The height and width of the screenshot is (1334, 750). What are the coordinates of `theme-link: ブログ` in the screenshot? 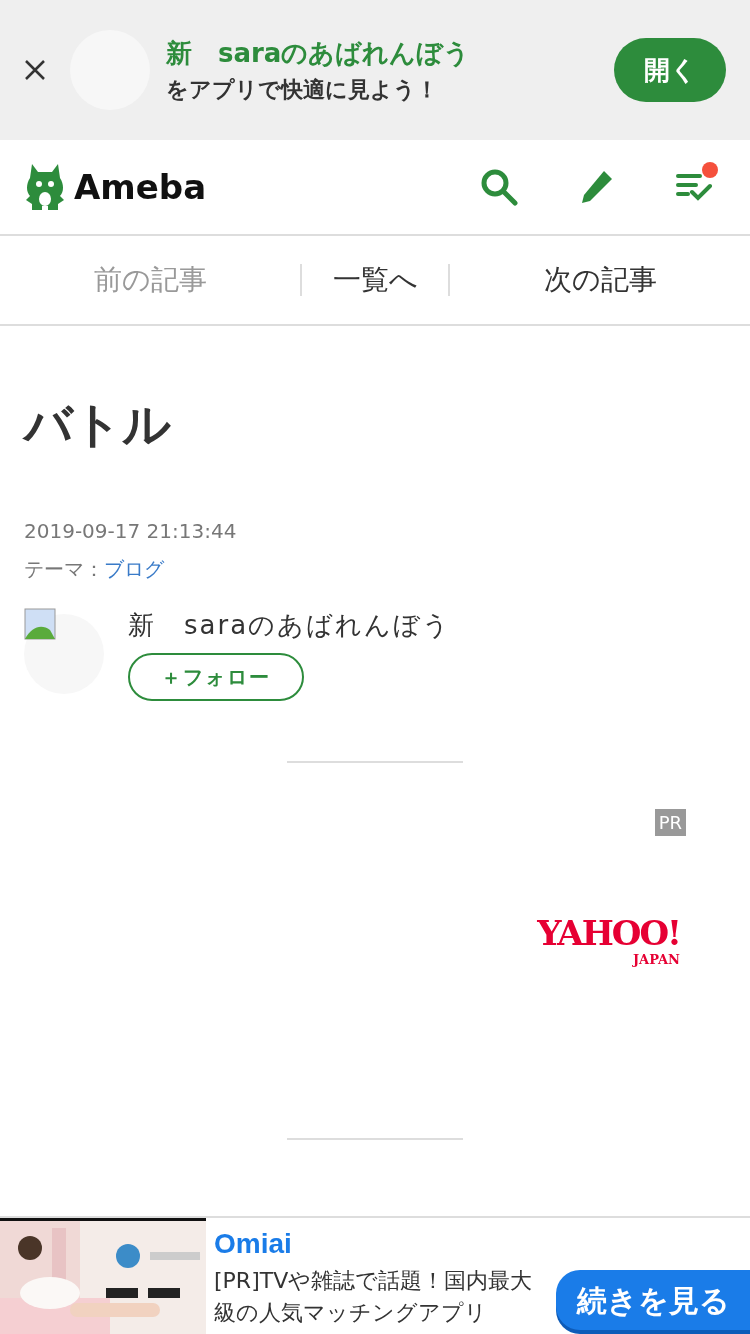 It's located at (134, 569).